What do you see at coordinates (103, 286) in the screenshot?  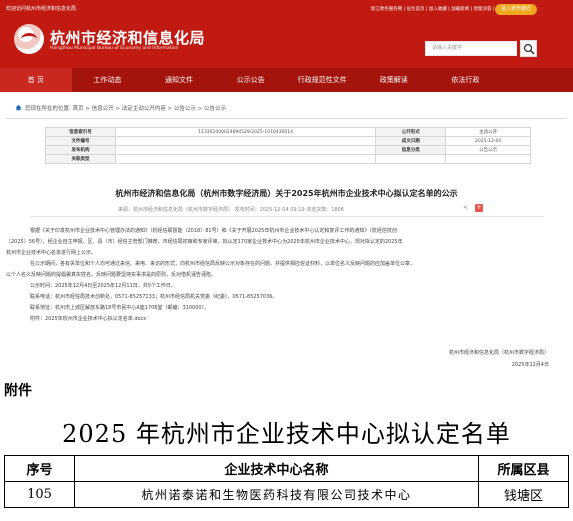 I see `body-paragraph: 公示时间：2025年12月4日至2025年12月11日，共5个工作日。` at bounding box center [103, 286].